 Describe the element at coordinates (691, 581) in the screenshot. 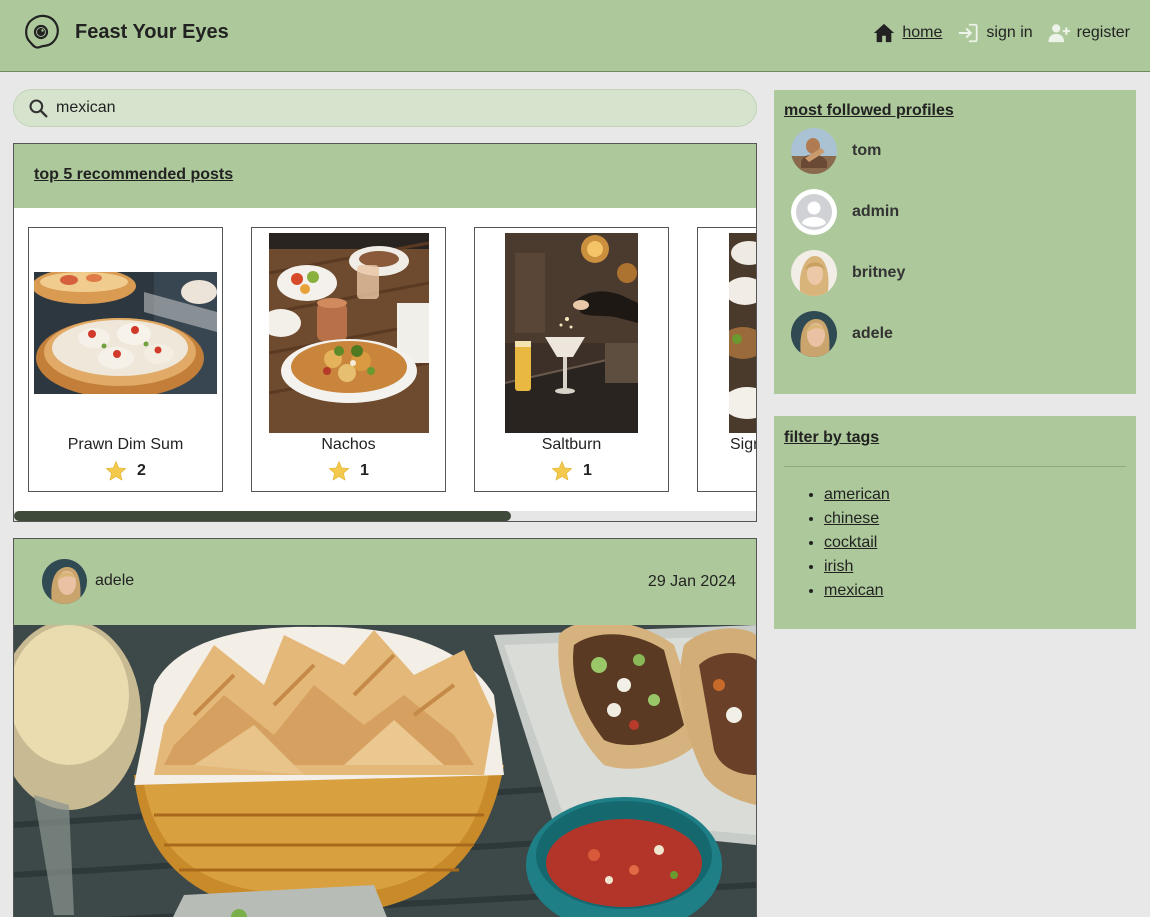

I see `post-date: 29 Jan 2024` at that location.